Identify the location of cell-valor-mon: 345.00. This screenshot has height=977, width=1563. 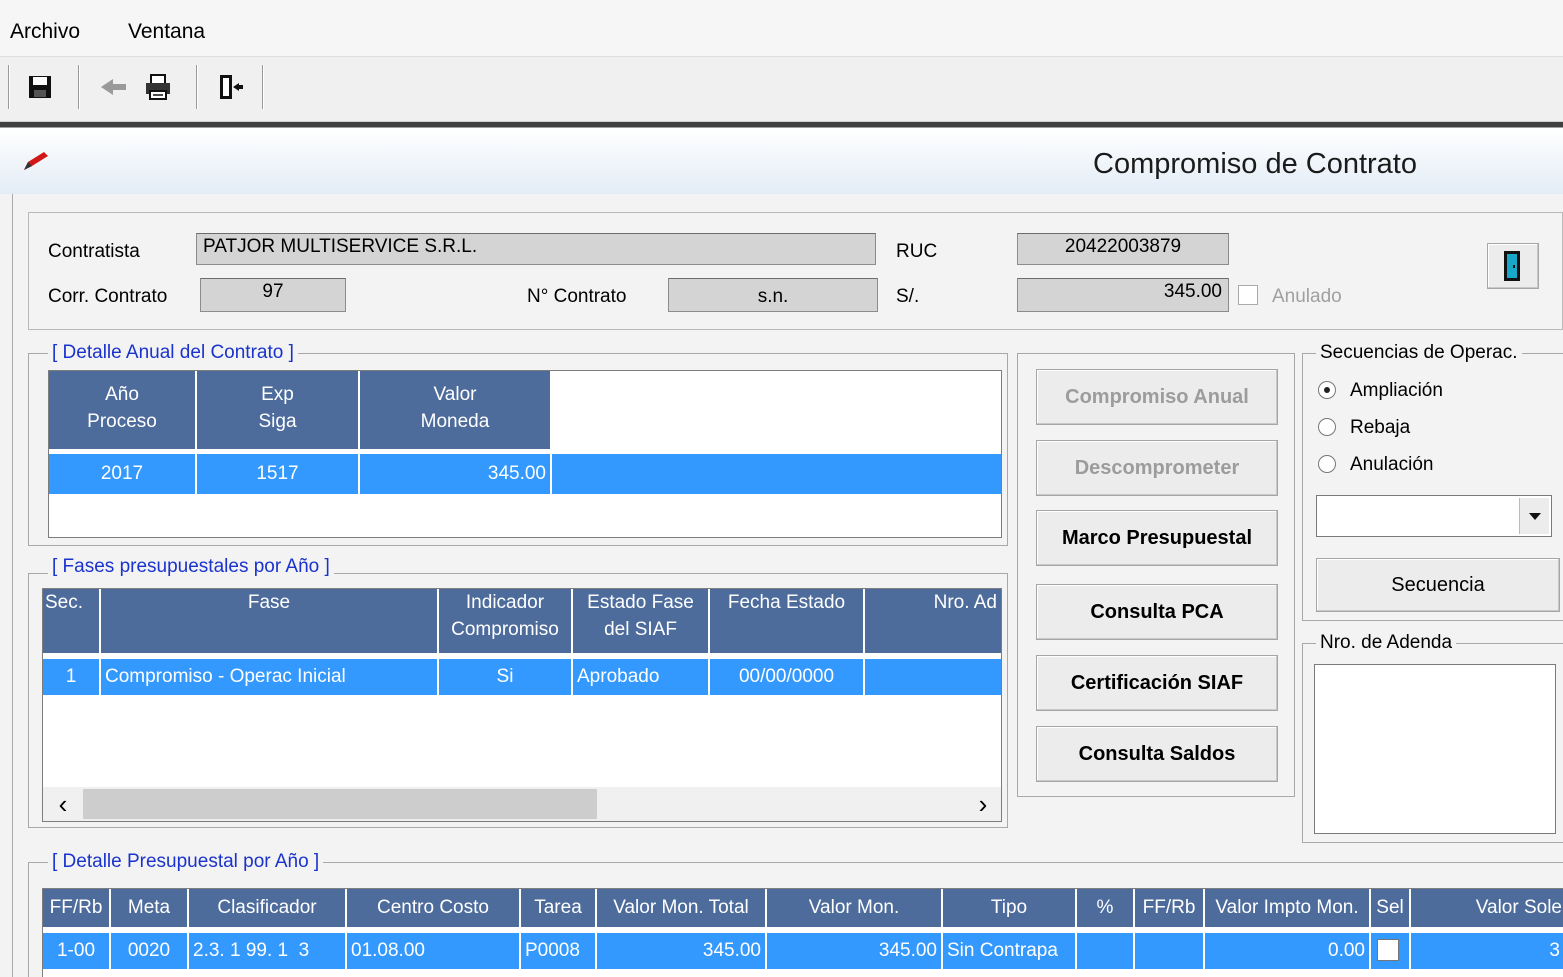
(855, 951).